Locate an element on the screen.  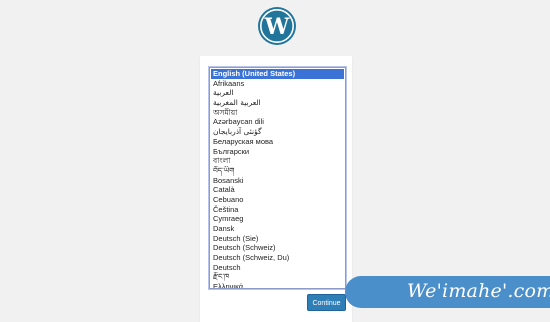
language-option: Cymraeg is located at coordinates (277, 219).